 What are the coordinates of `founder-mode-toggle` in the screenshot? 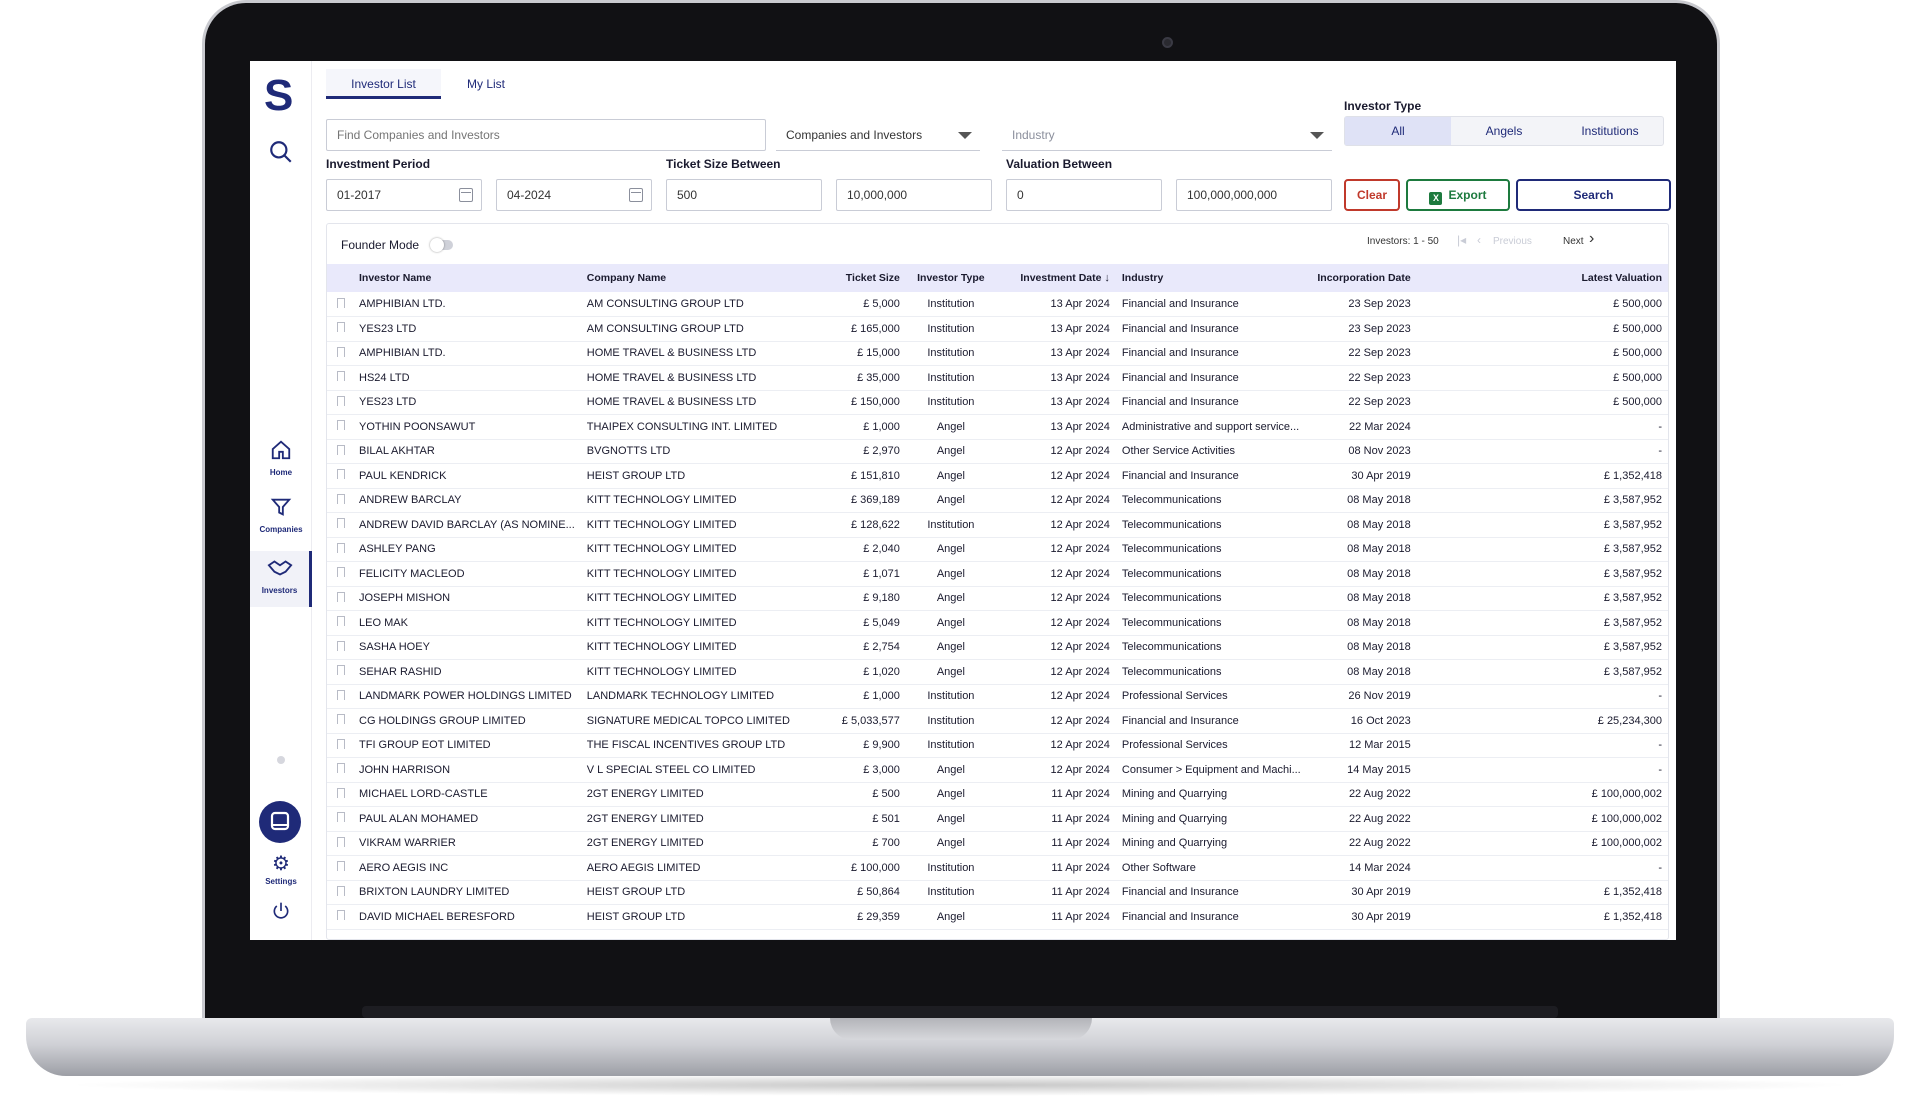 It's located at (441, 245).